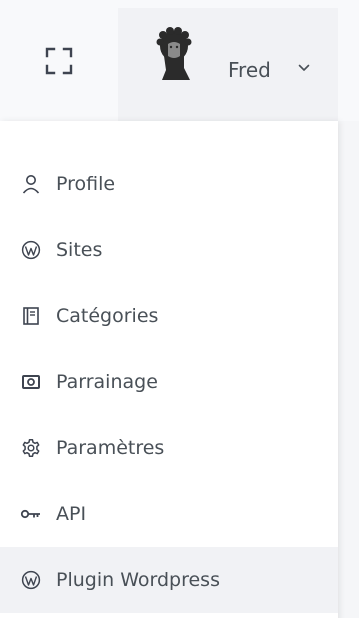  Describe the element at coordinates (107, 316) in the screenshot. I see `menu-item-label: Catégories` at that location.